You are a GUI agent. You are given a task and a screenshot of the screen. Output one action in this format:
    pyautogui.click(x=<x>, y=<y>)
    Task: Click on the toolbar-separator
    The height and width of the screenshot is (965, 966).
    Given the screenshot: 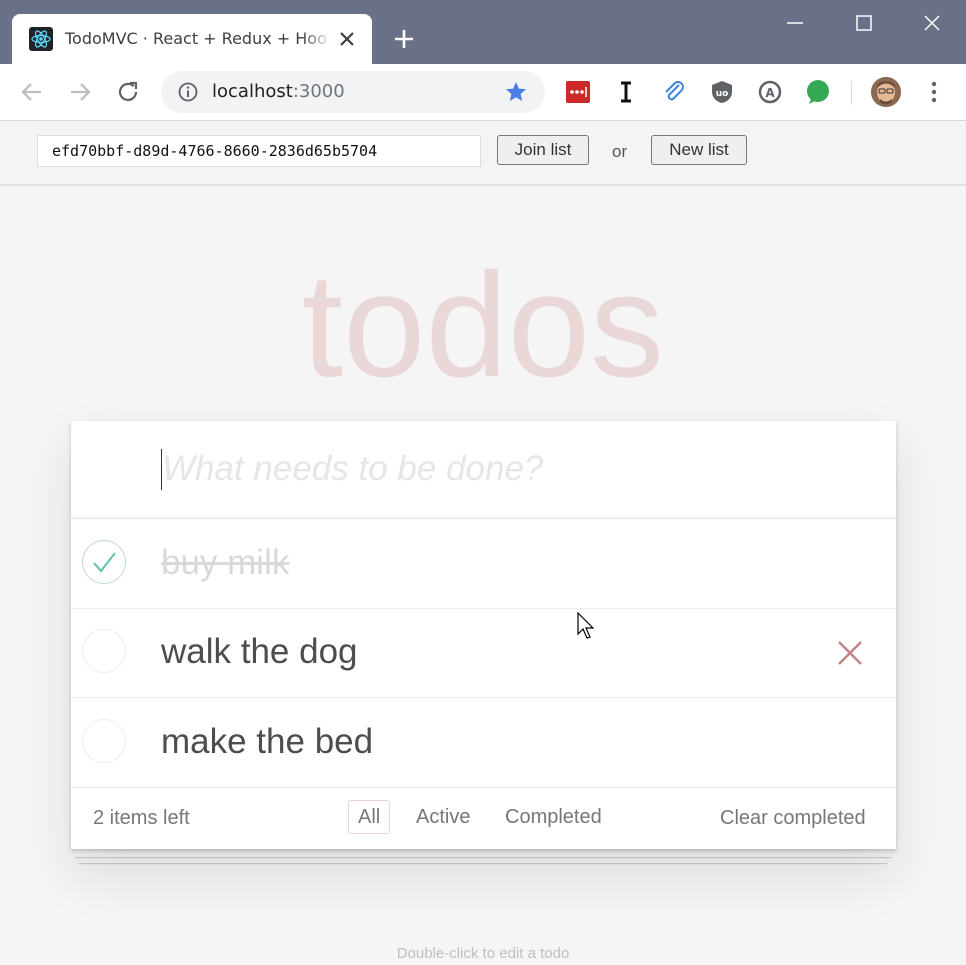 What is the action you would take?
    pyautogui.click(x=851, y=93)
    